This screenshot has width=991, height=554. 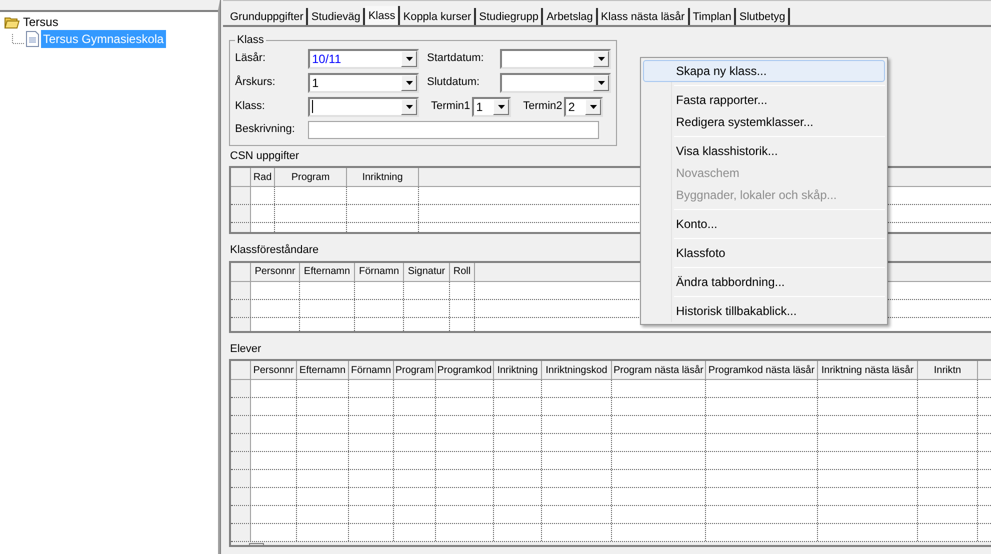 I want to click on field-label: Startdatum:, so click(x=456, y=58).